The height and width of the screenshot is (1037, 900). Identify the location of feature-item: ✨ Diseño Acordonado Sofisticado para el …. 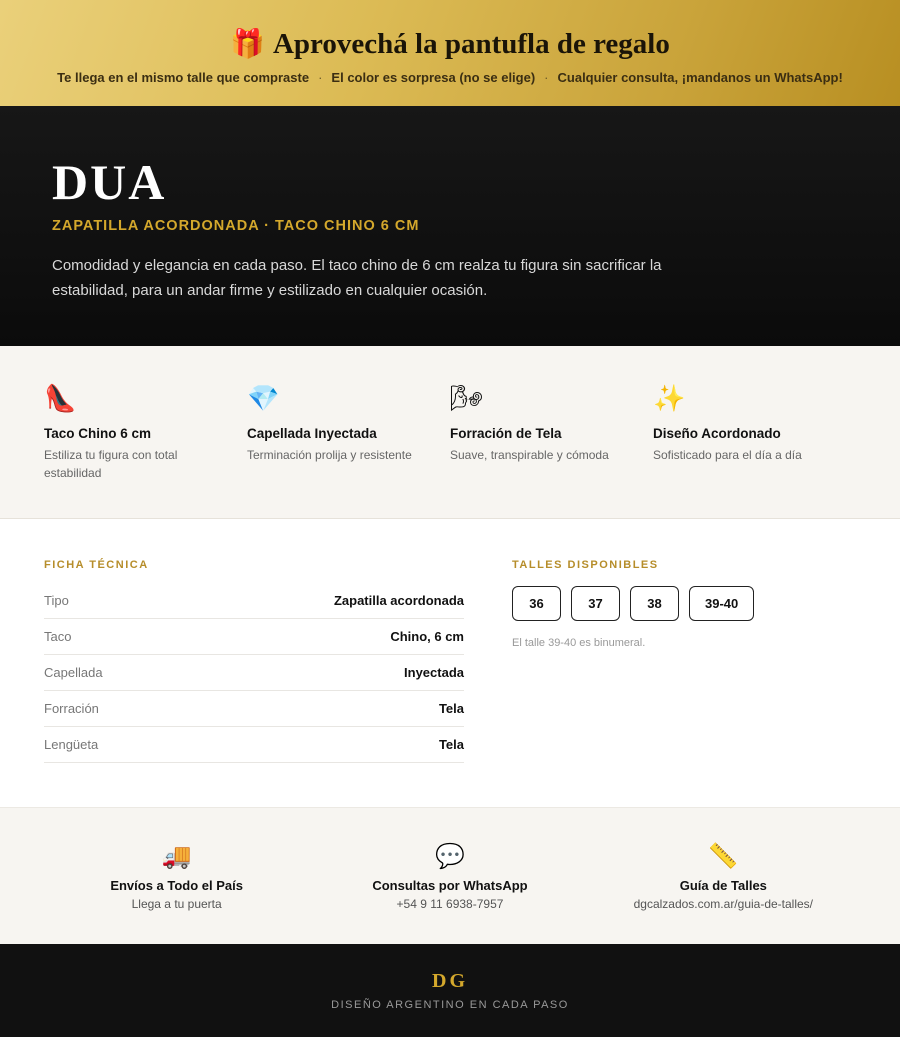
(754, 451).